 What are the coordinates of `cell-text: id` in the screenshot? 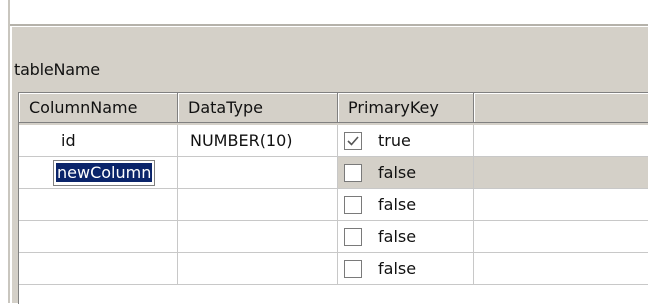 It's located at (68, 140).